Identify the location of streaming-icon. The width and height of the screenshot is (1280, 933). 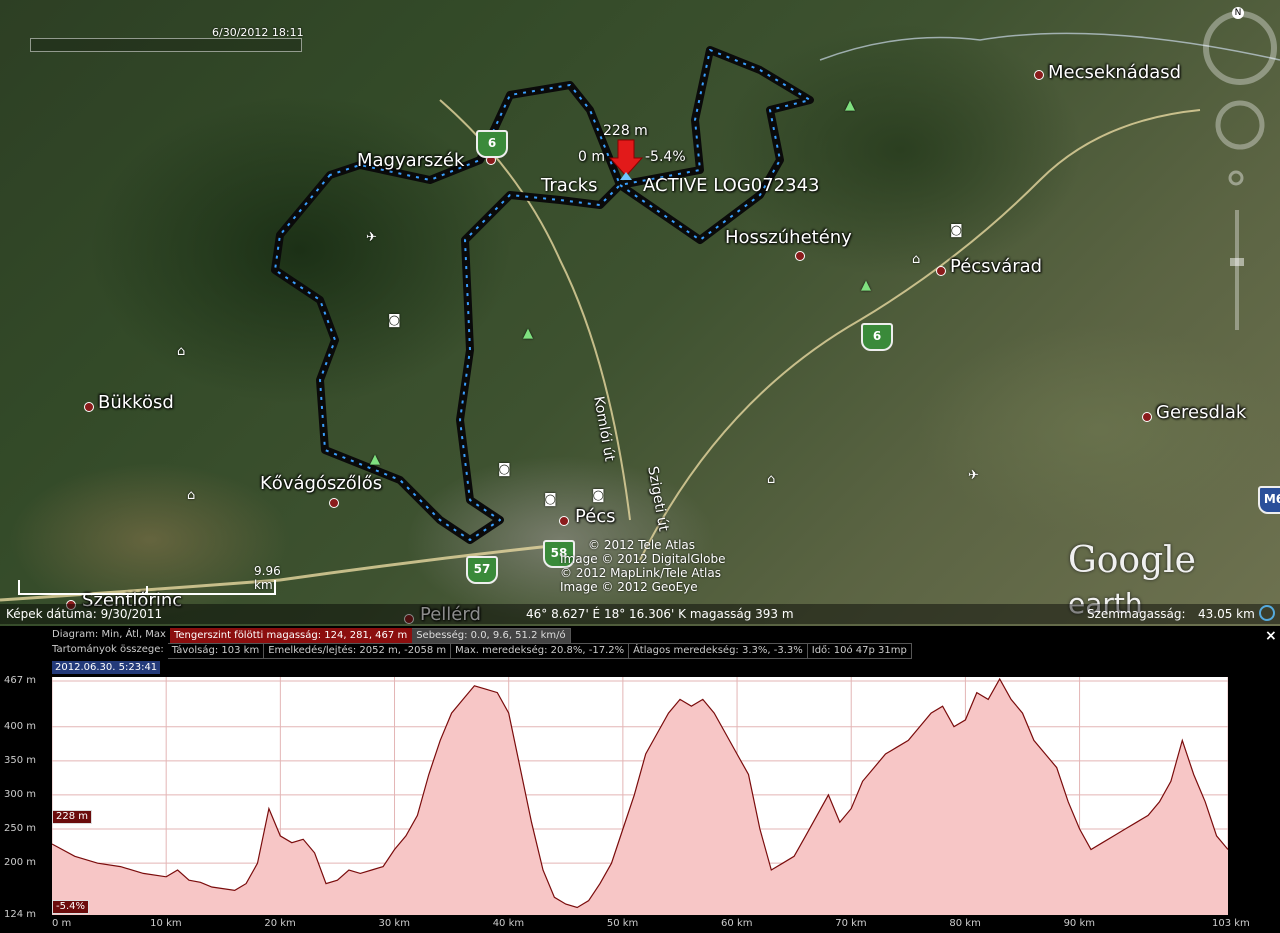
(1267, 613).